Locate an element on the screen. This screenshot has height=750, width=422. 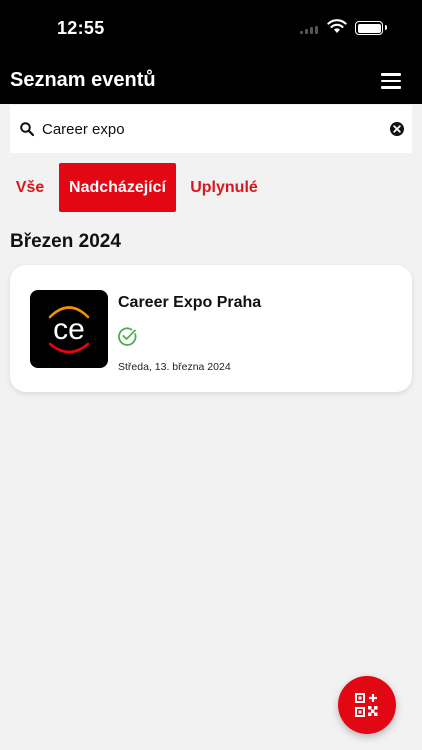
qr-scan-button is located at coordinates (367, 705).